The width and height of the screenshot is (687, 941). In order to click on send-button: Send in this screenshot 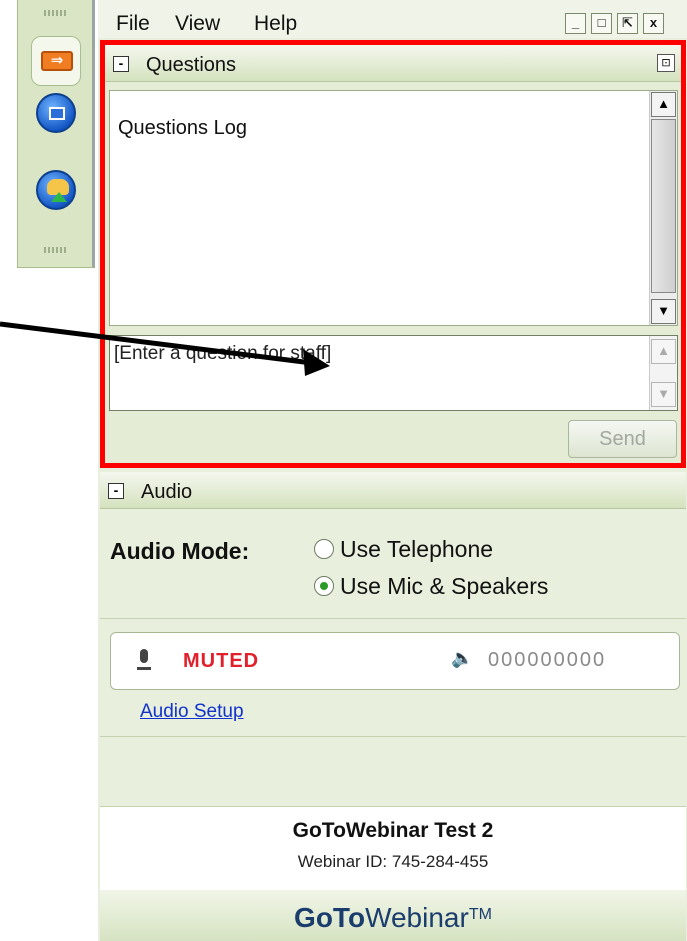, I will do `click(622, 439)`.